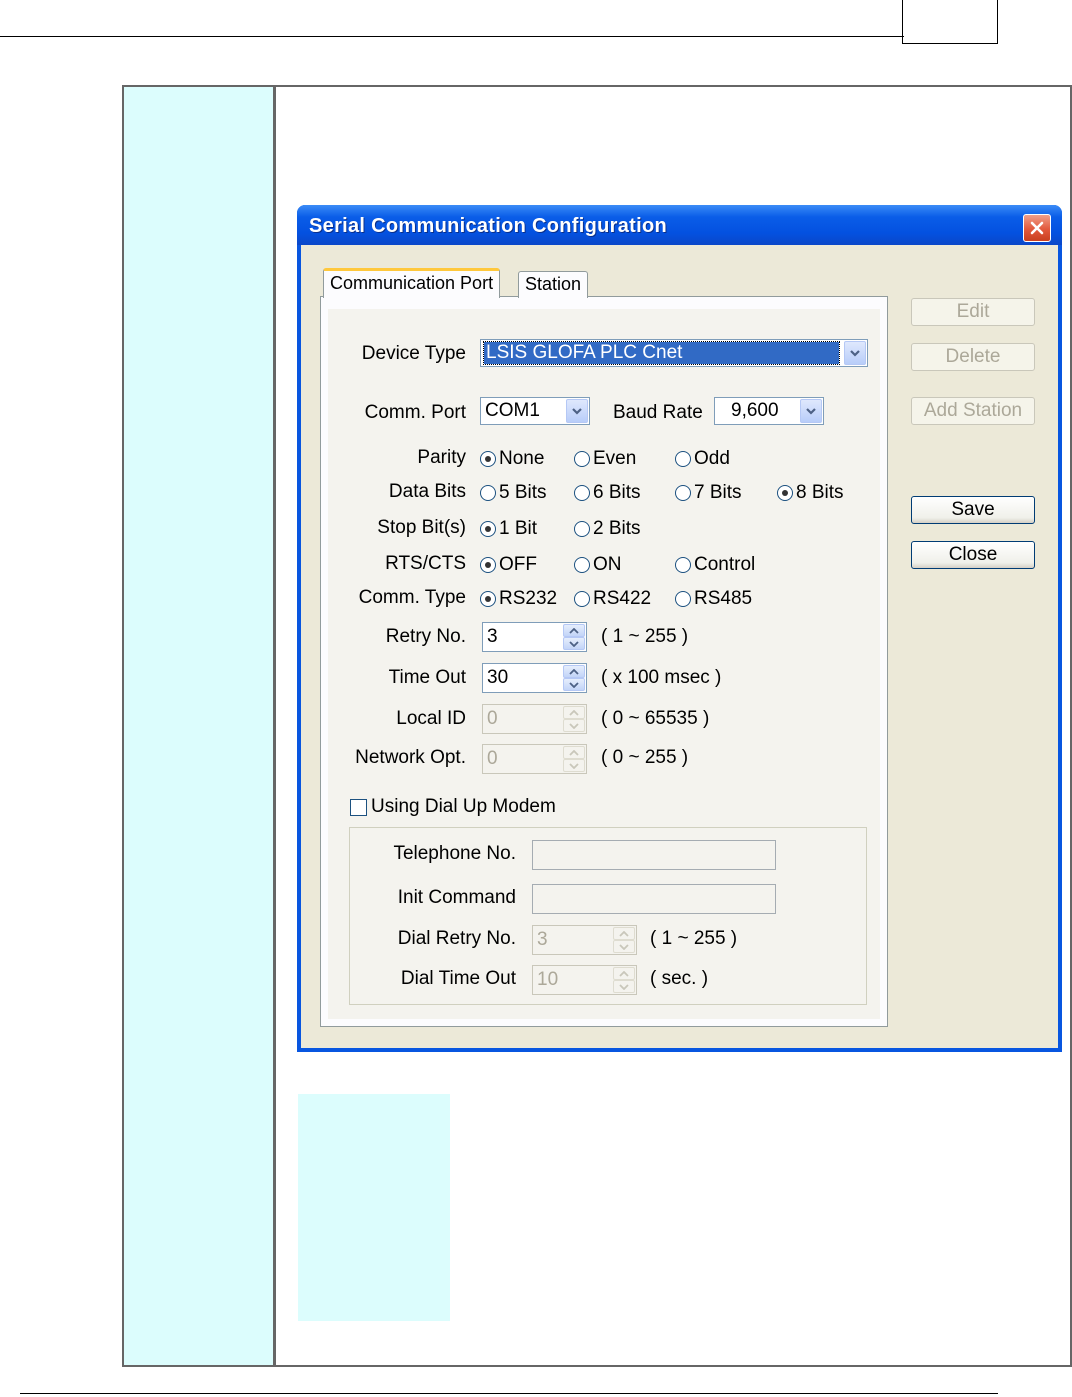 Image resolution: width=1072 pixels, height=1397 pixels. I want to click on add-station-button: Add Station, so click(973, 411).